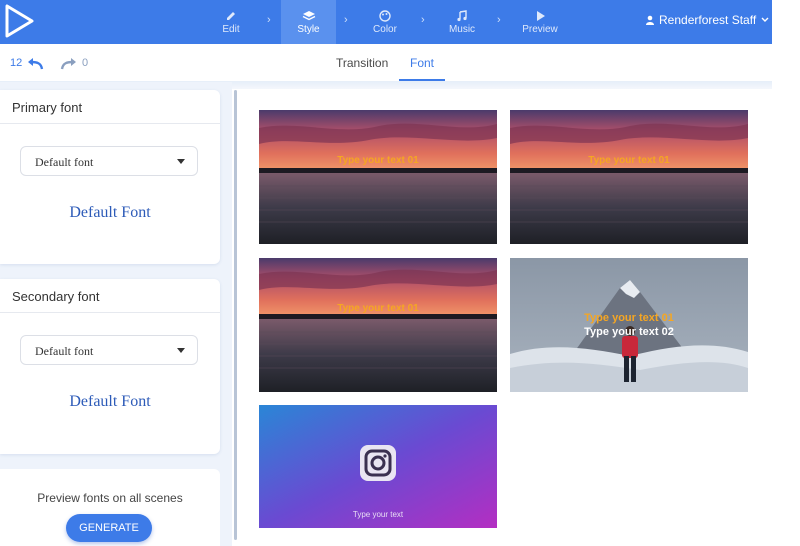 The width and height of the screenshot is (800, 546). What do you see at coordinates (385, 15) in the screenshot?
I see `palette-icon` at bounding box center [385, 15].